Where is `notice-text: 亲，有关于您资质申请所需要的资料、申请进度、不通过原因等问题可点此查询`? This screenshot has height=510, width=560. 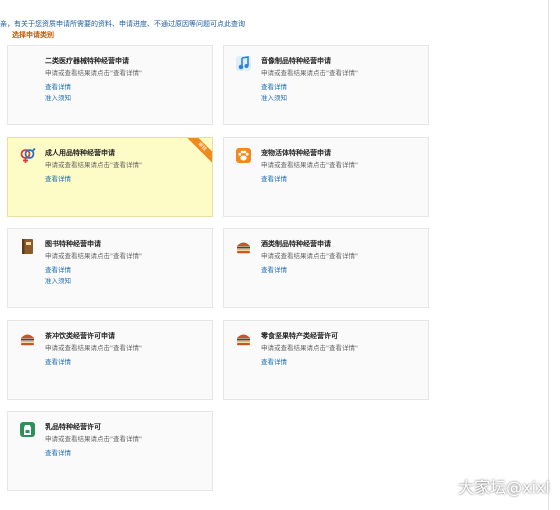
notice-text: 亲，有关于您资质申请所需要的资料、申请进度、不通过原因等问题可点此查询 is located at coordinates (122, 24).